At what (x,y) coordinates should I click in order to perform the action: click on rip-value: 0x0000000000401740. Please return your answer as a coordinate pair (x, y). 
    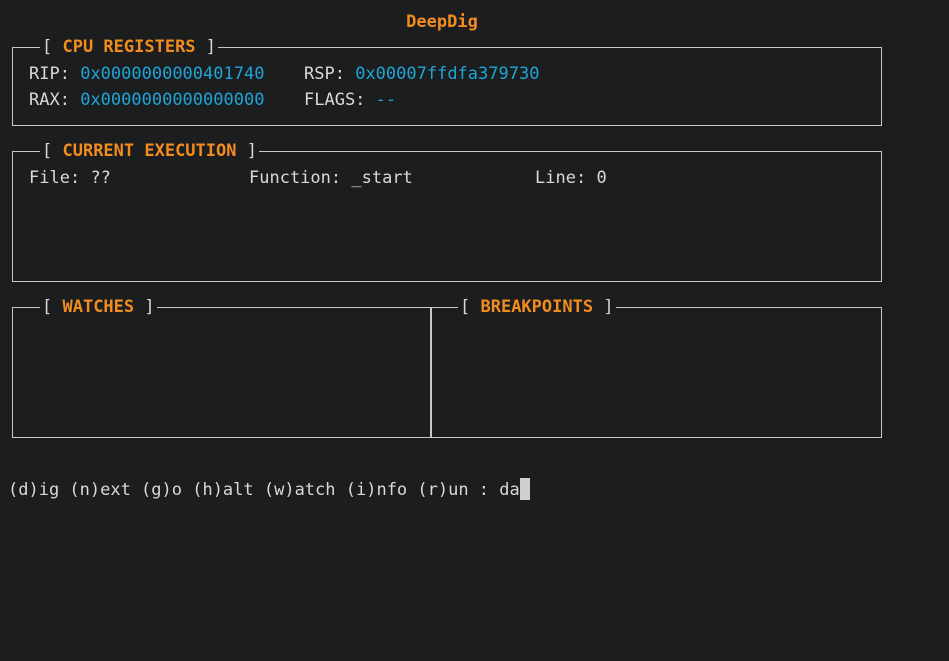
    Looking at the image, I should click on (172, 74).